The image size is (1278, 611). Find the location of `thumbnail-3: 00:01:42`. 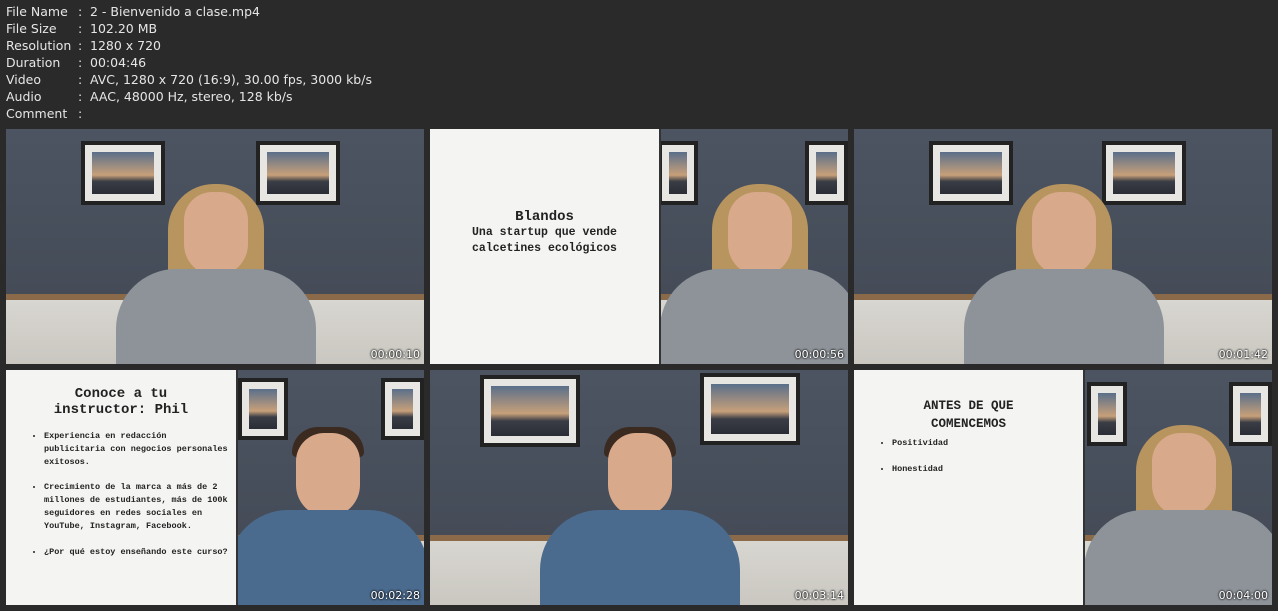

thumbnail-3: 00:01:42 is located at coordinates (1063, 246).